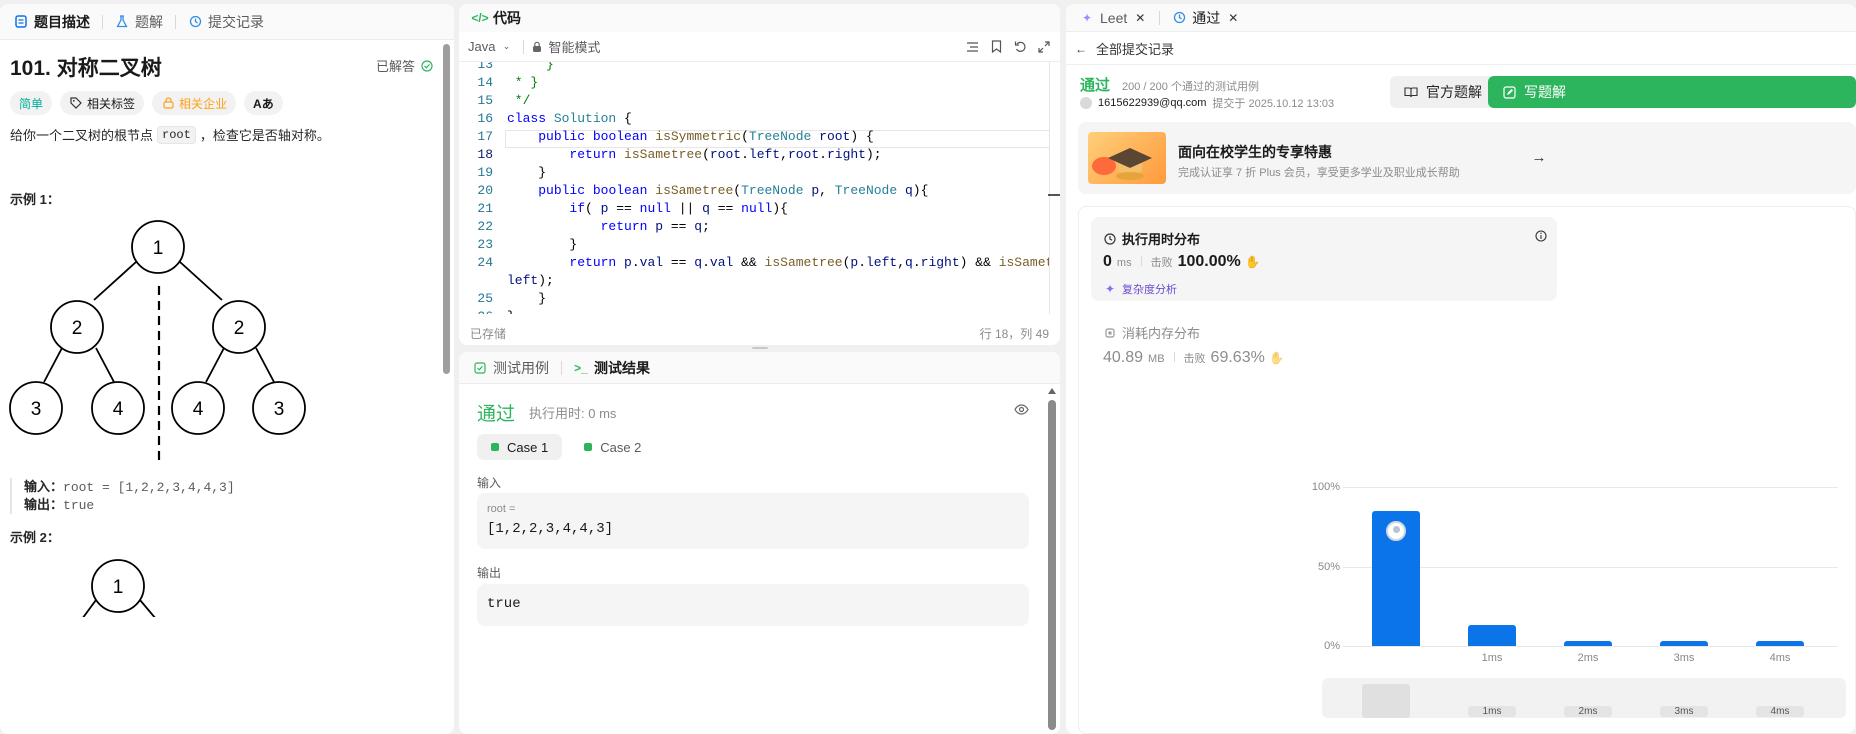  I want to click on info-icon, so click(1541, 236).